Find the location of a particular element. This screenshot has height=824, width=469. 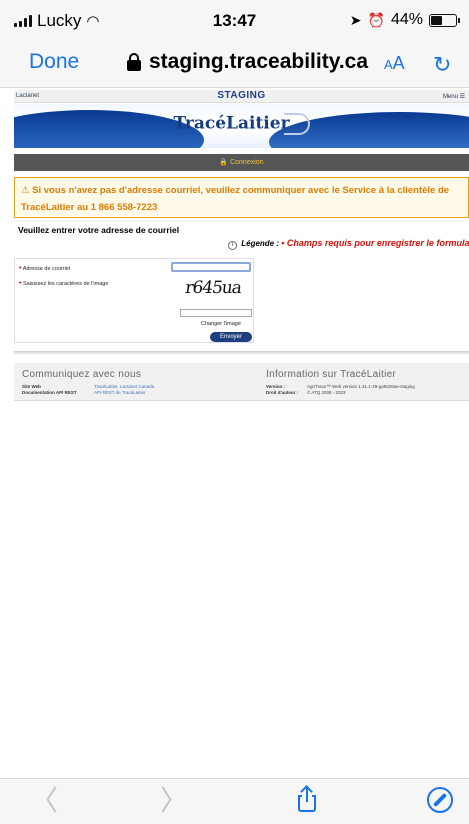

text-size-large: A is located at coordinates (398, 63).